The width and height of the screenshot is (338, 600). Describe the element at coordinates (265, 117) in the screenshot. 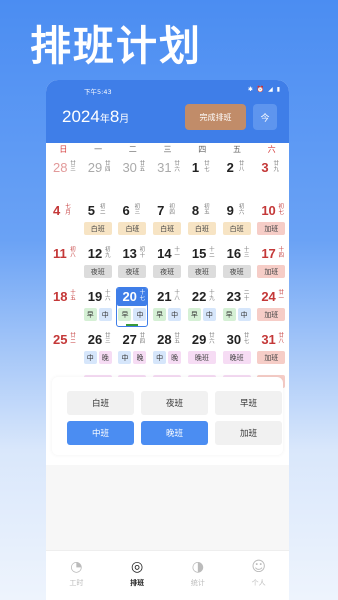

I see `today-button: 今` at that location.